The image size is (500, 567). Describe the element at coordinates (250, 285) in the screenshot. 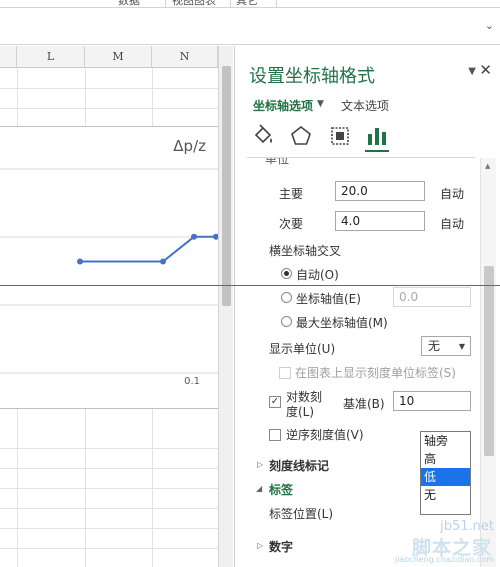

I see `red-guide-line` at that location.